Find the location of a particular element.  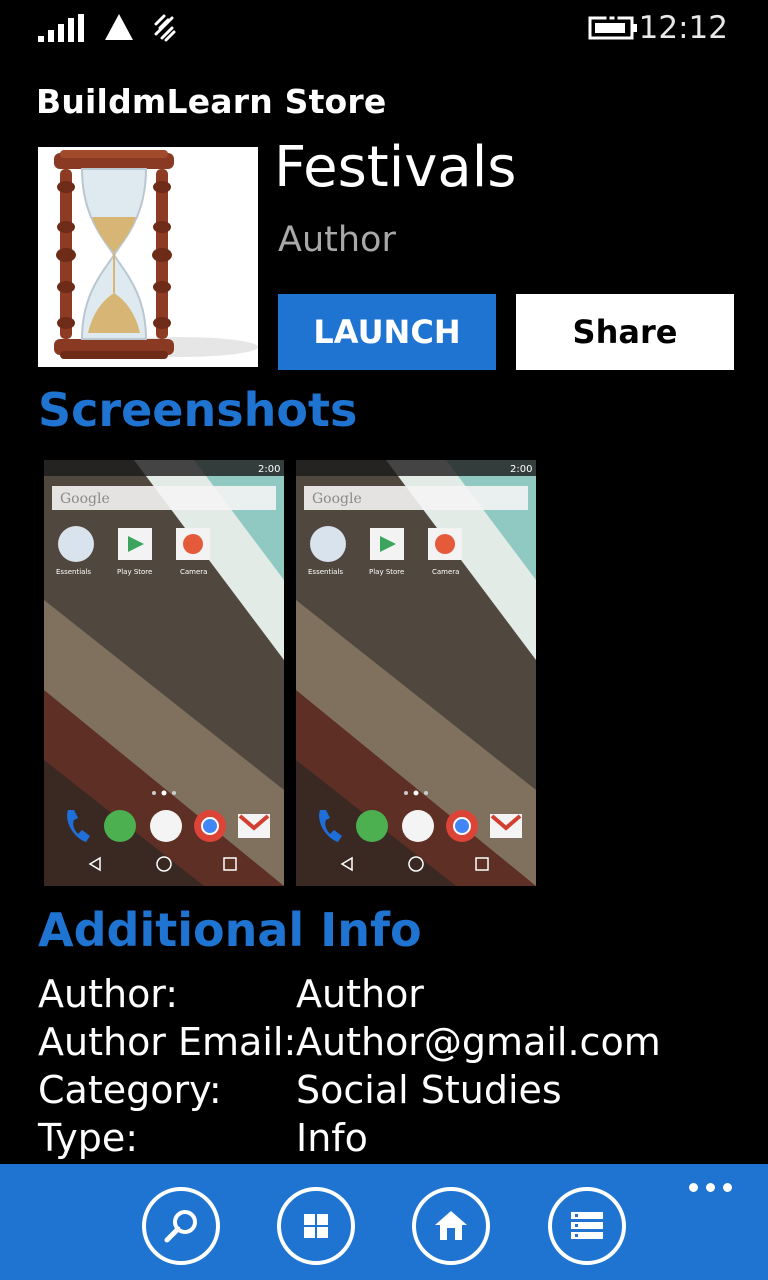

search-button is located at coordinates (181, 1226).